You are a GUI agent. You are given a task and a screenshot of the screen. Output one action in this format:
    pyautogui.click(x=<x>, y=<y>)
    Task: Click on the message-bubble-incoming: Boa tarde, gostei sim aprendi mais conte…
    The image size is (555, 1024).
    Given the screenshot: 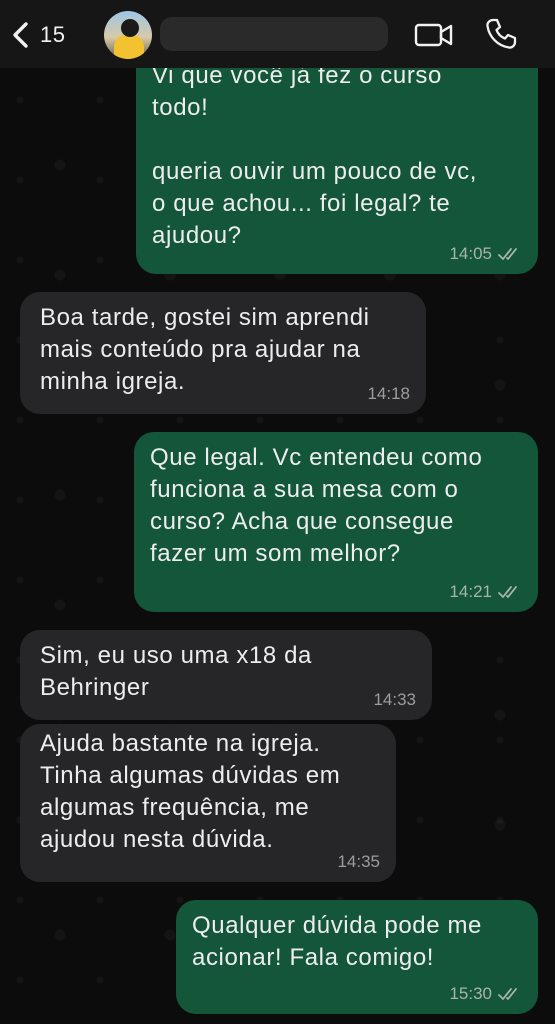 What is the action you would take?
    pyautogui.click(x=223, y=353)
    